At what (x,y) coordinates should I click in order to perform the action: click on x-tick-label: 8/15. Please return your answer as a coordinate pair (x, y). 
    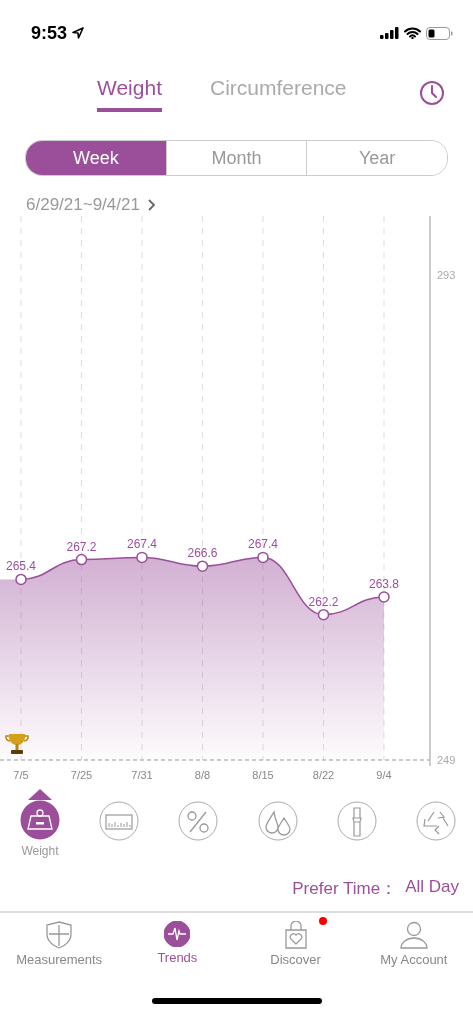
    Looking at the image, I should click on (263, 775).